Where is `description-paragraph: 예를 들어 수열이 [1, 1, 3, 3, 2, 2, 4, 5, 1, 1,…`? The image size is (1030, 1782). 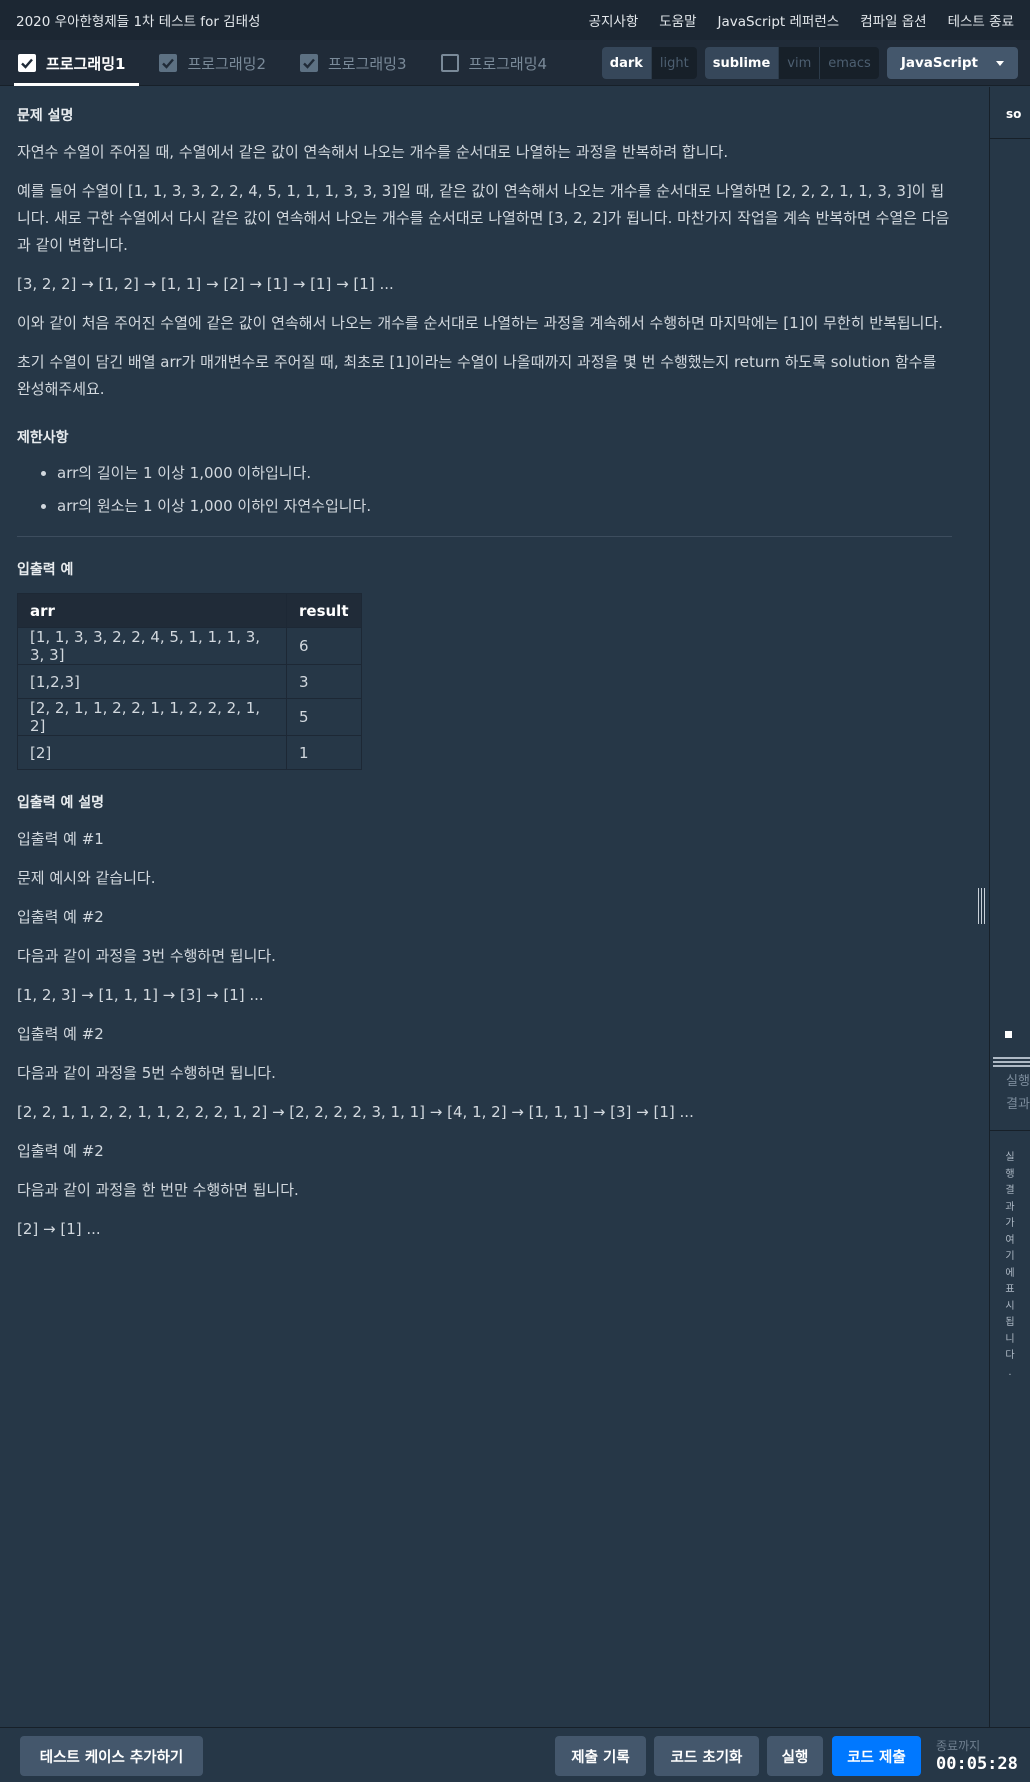 description-paragraph: 예를 들어 수열이 [1, 1, 3, 3, 2, 2, 4, 5, 1, 1,… is located at coordinates (483, 218).